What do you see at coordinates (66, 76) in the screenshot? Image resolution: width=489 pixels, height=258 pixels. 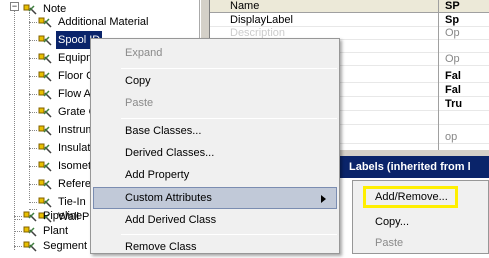 I see `tree-item-floor: Floor C` at bounding box center [66, 76].